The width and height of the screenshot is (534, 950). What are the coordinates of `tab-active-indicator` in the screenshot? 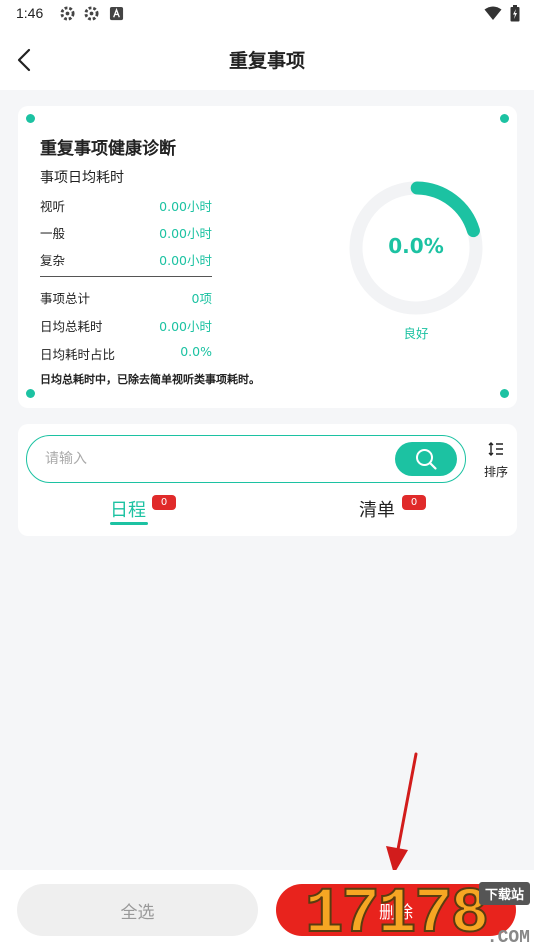 It's located at (129, 523).